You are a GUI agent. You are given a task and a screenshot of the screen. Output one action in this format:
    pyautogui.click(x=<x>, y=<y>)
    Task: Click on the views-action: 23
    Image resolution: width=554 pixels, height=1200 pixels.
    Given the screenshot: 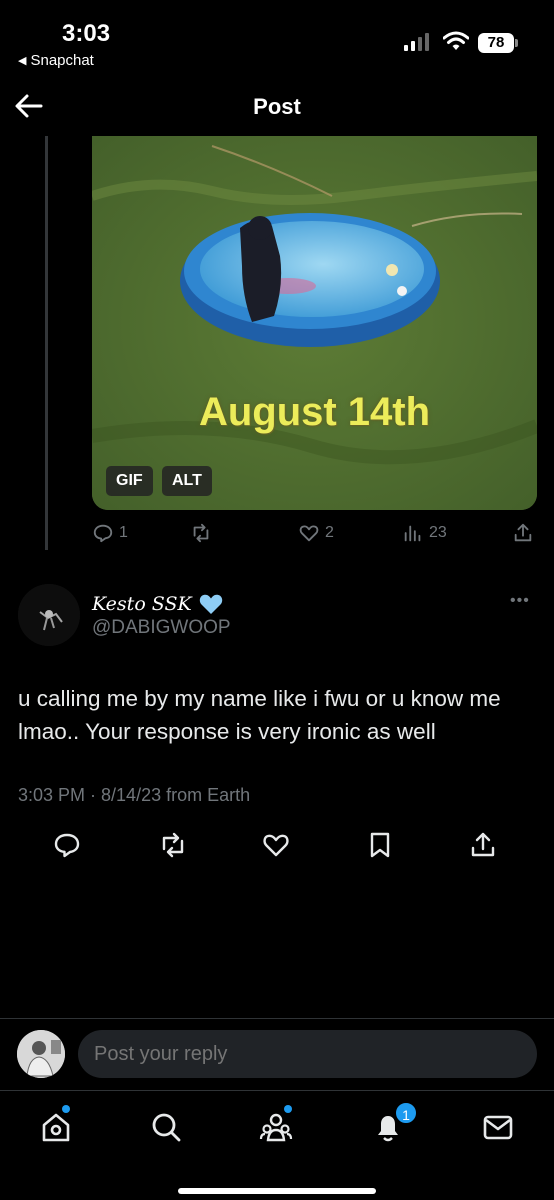 What is the action you would take?
    pyautogui.click(x=424, y=533)
    